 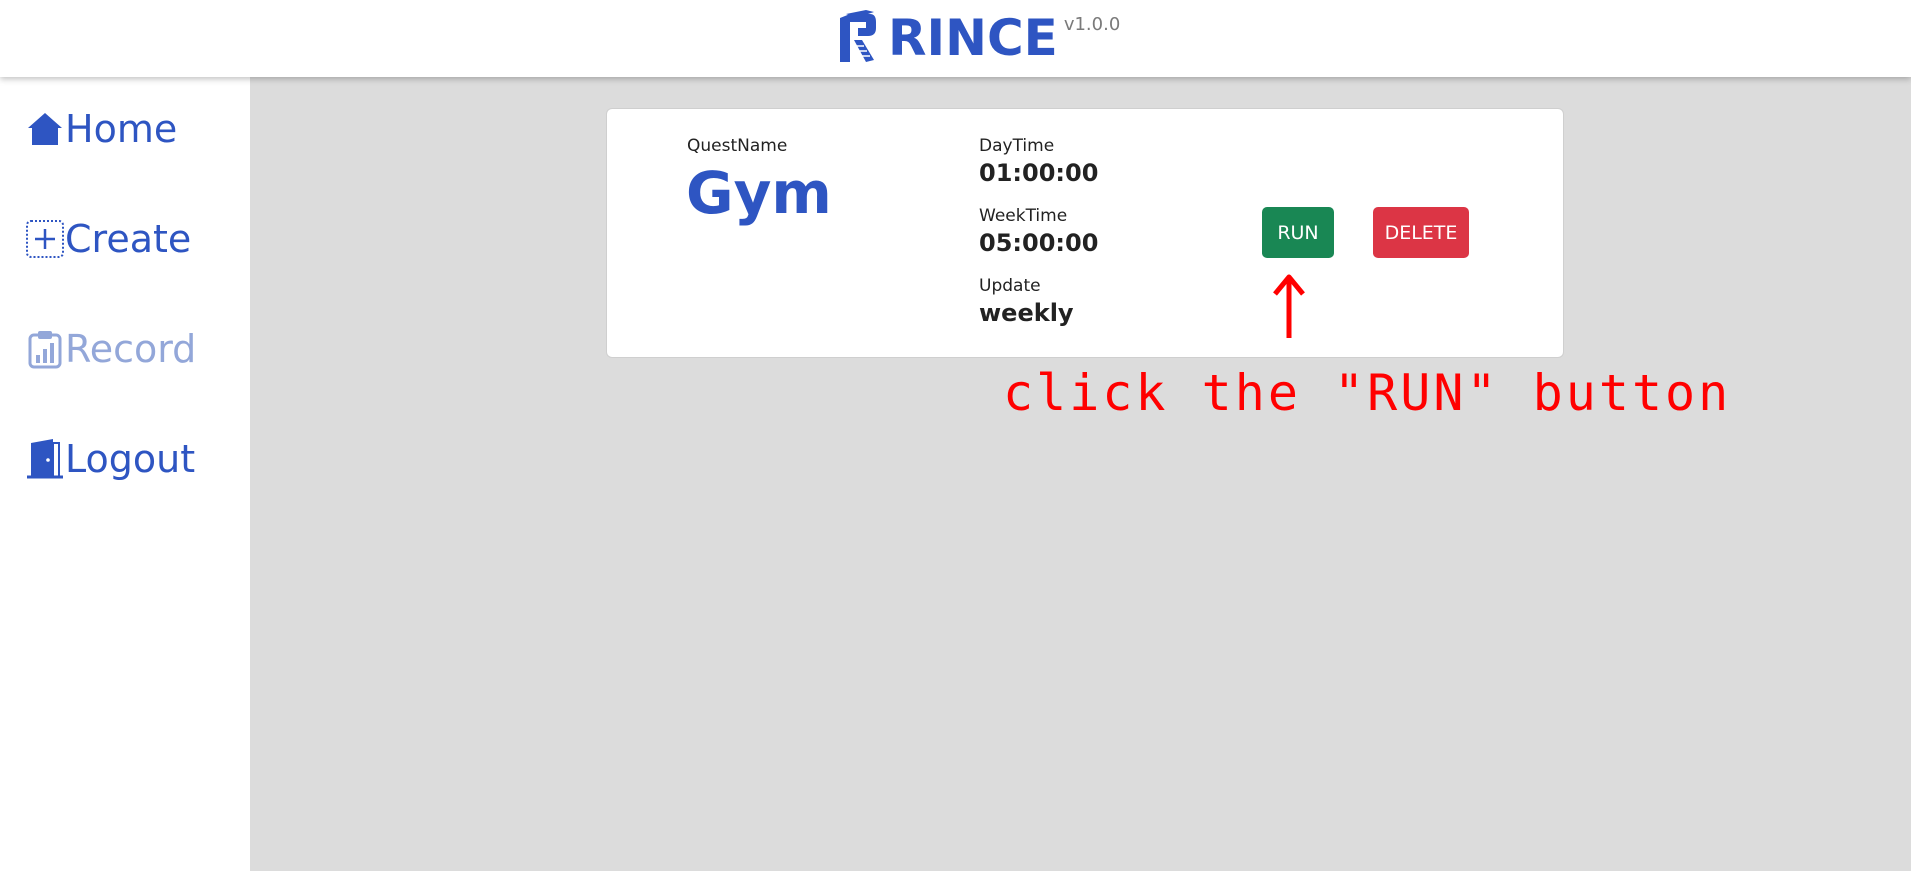 I want to click on sidebar-item-home: Home, so click(x=101, y=129).